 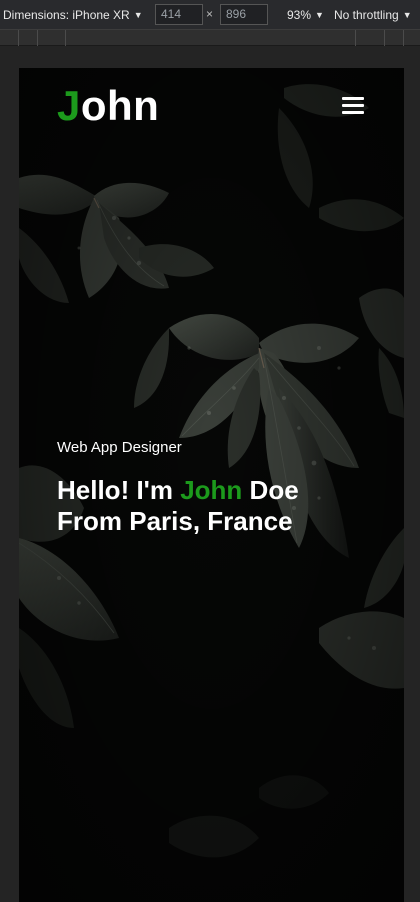 I want to click on times-icon: ×, so click(x=210, y=14).